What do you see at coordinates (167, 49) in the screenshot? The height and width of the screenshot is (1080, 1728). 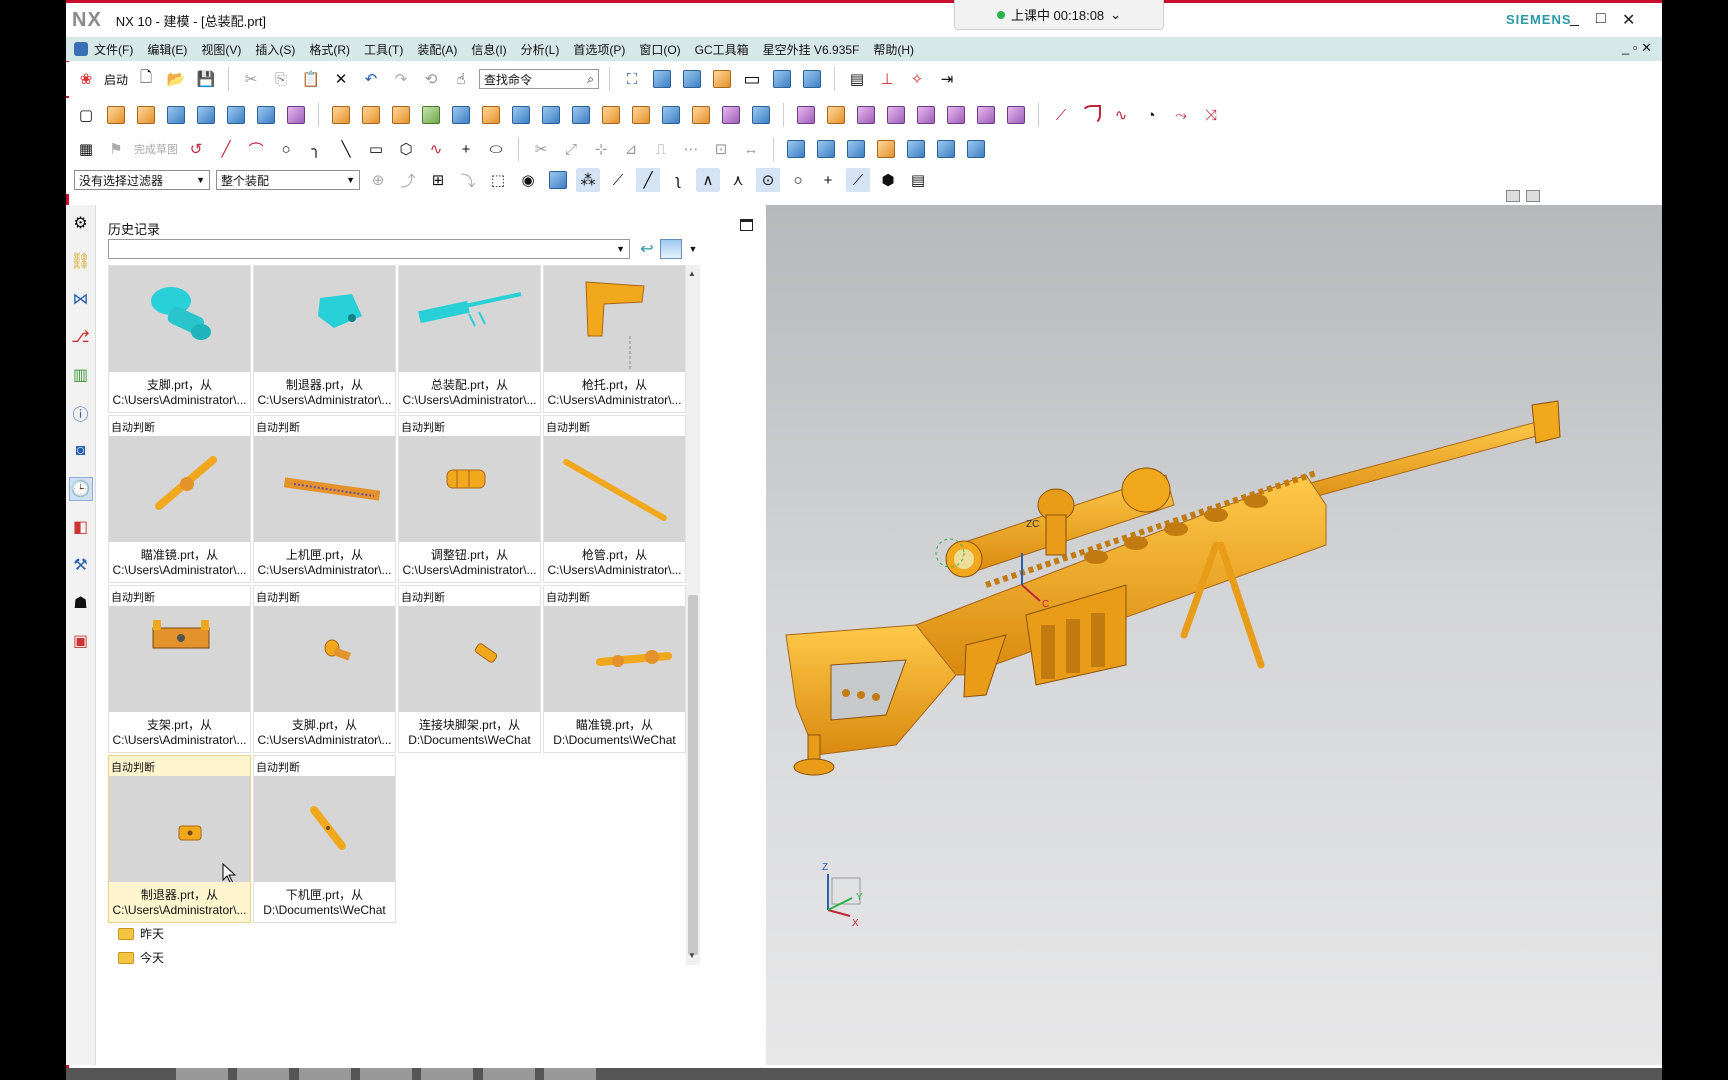 I see `menu-edit: 编辑(E)` at bounding box center [167, 49].